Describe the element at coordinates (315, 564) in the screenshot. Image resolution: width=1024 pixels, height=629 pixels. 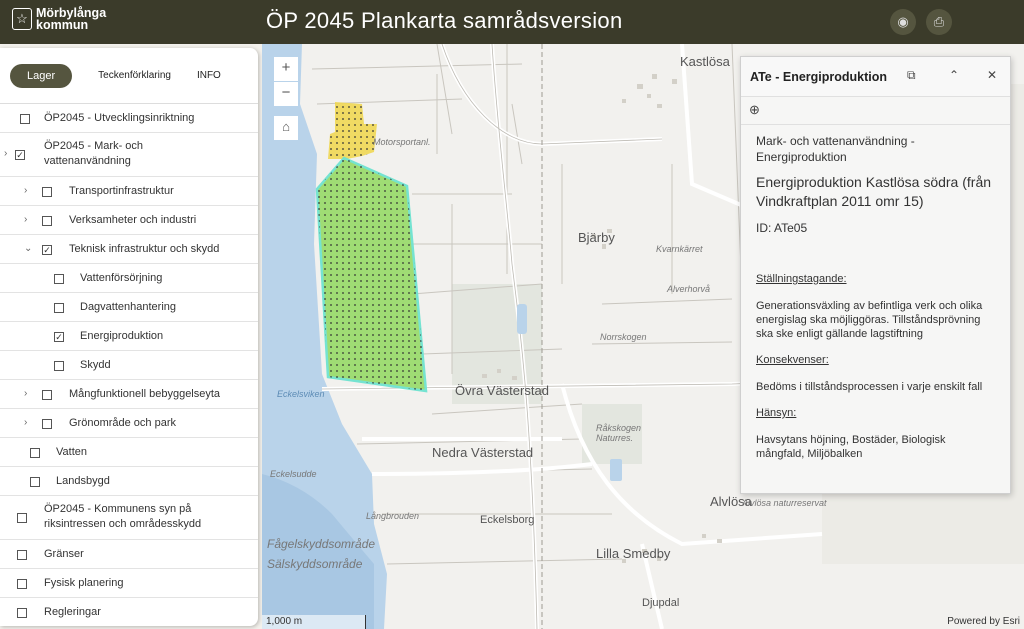
I see `zone-label: Sälskyddsområde` at that location.